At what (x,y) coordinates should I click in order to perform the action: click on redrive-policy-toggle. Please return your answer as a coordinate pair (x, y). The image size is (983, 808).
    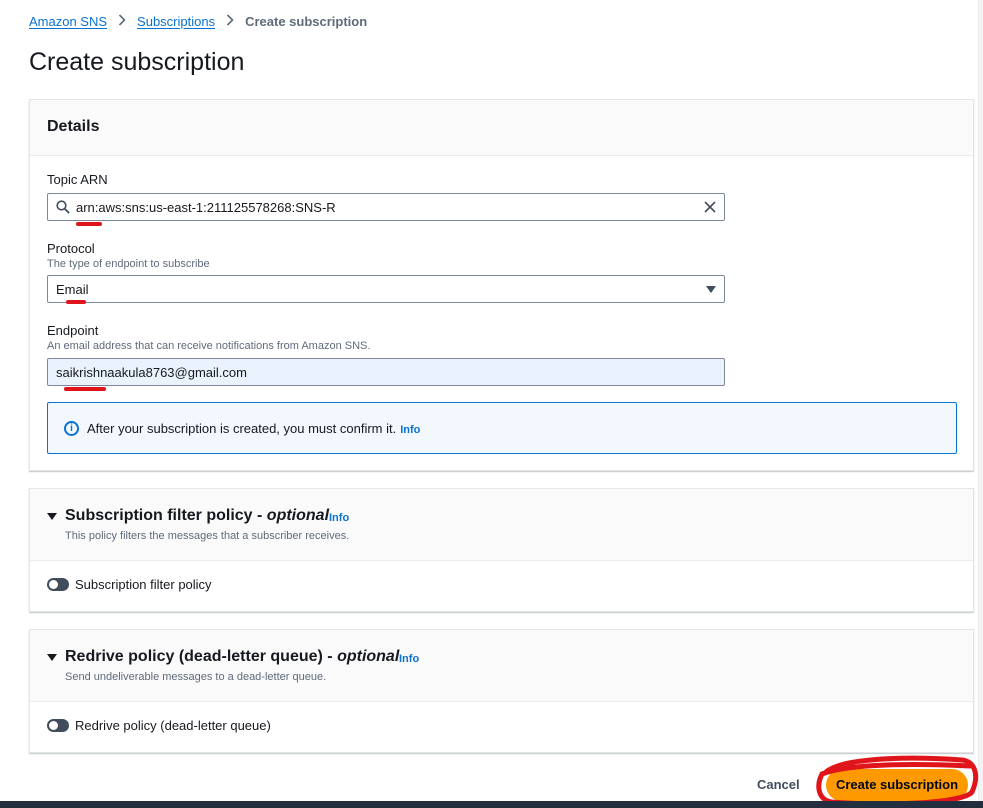
    Looking at the image, I should click on (58, 725).